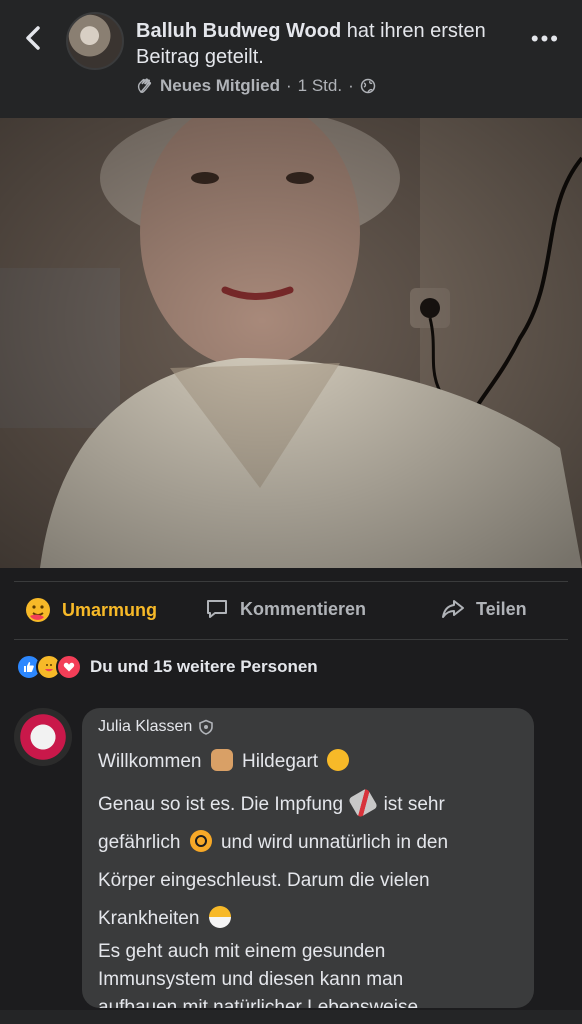 The image size is (582, 1024). Describe the element at coordinates (320, 86) in the screenshot. I see `post-time: 1 Std.` at that location.